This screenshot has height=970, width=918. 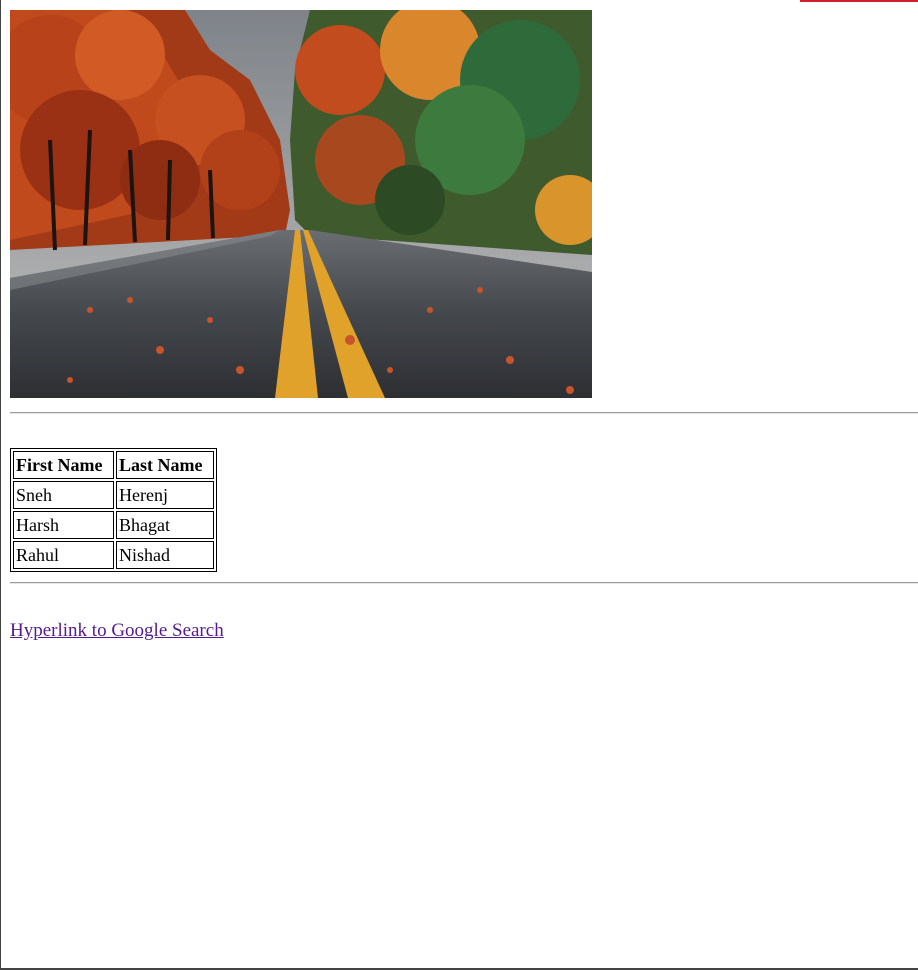 I want to click on table-row: Sneh Herenj, so click(x=113, y=495).